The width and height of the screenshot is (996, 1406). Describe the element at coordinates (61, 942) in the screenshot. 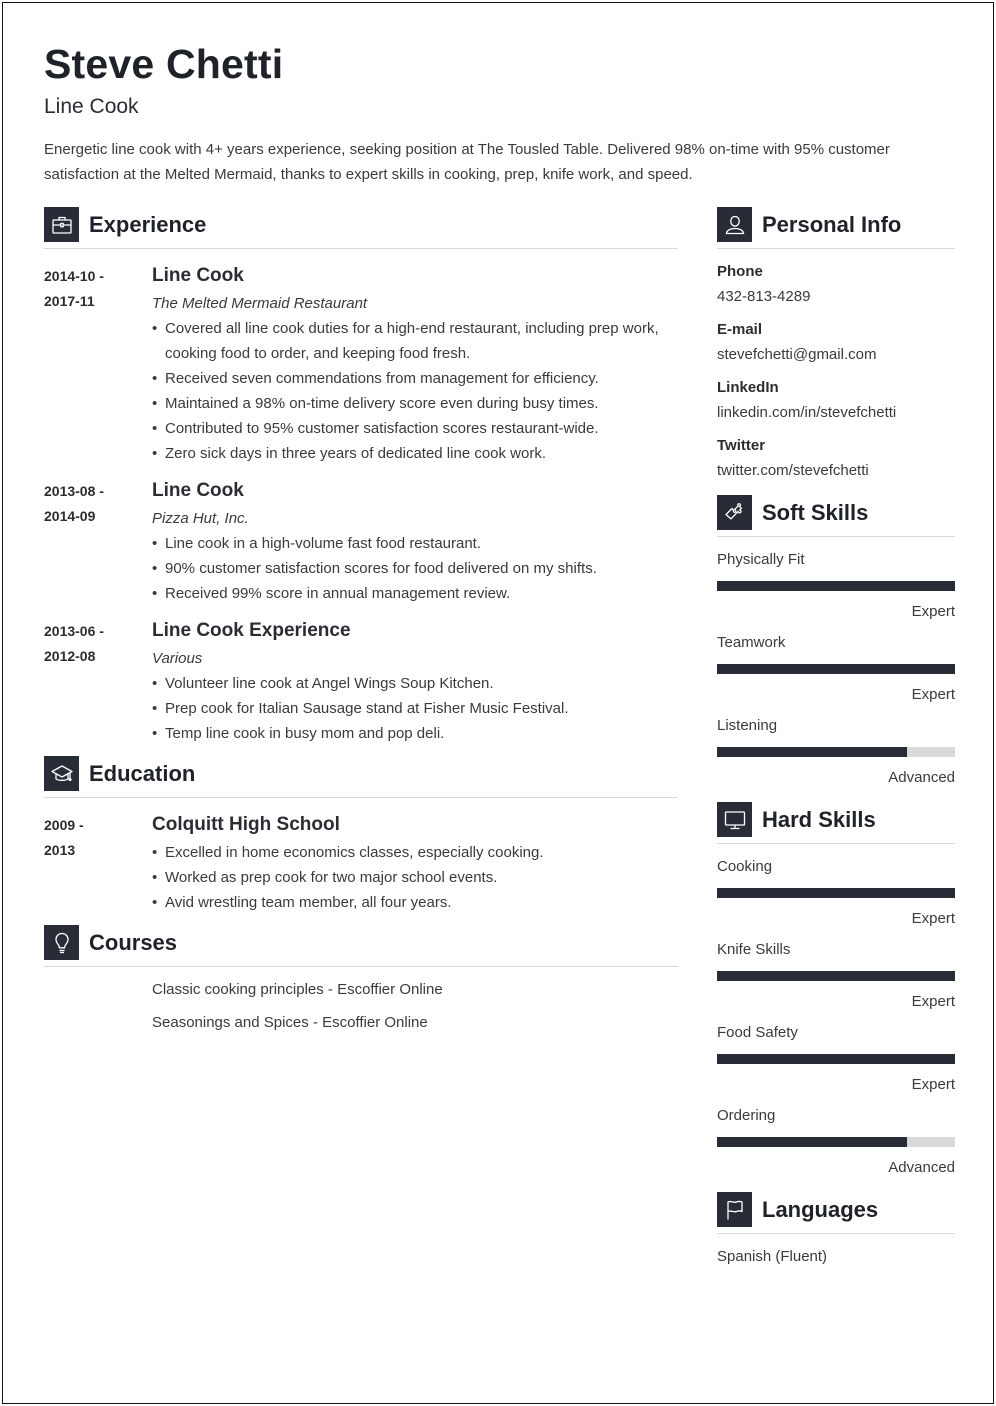

I see `lightbulb-icon` at that location.